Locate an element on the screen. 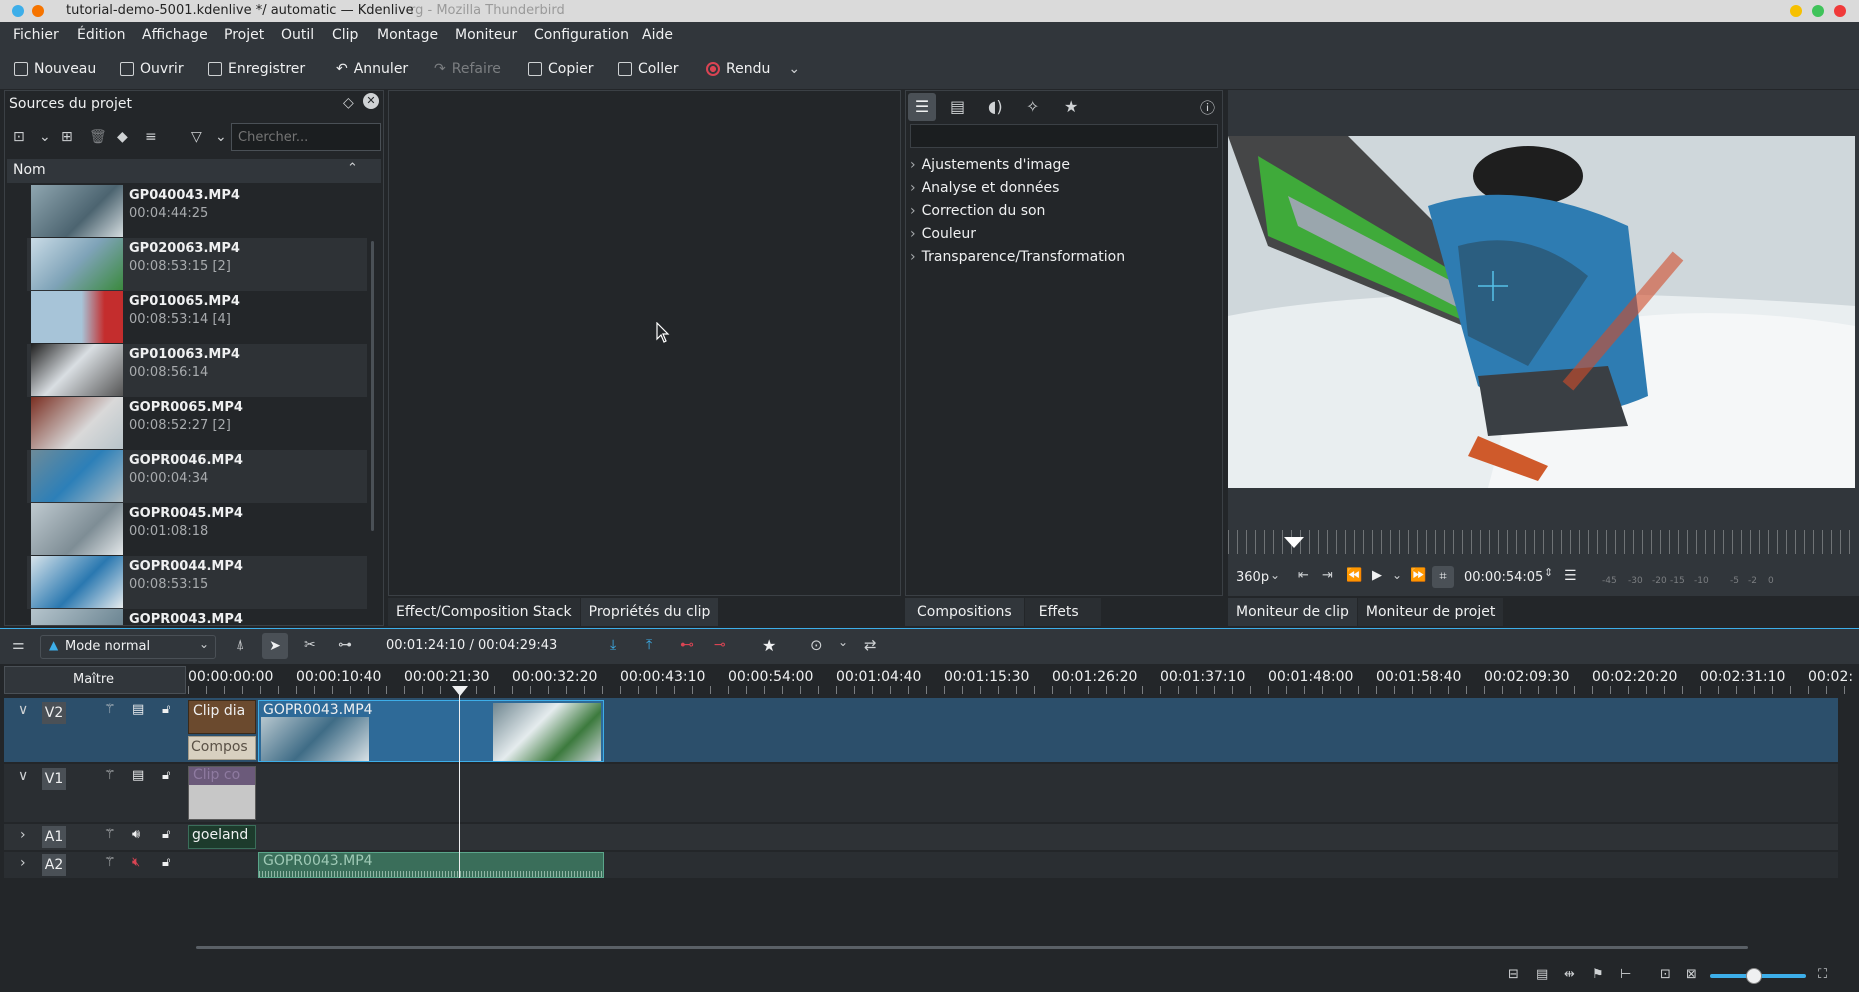 This screenshot has height=992, width=1859. composition-v2: Compos is located at coordinates (222, 748).